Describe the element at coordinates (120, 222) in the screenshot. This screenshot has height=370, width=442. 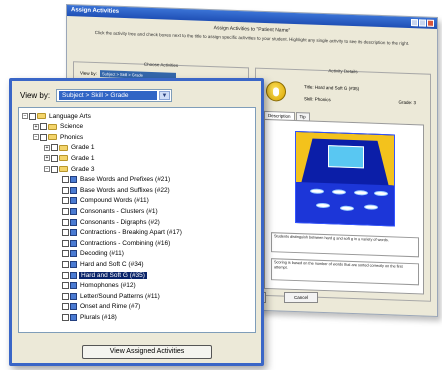
I see `tree-node-label: Consonants - Digraphs (#2)` at that location.